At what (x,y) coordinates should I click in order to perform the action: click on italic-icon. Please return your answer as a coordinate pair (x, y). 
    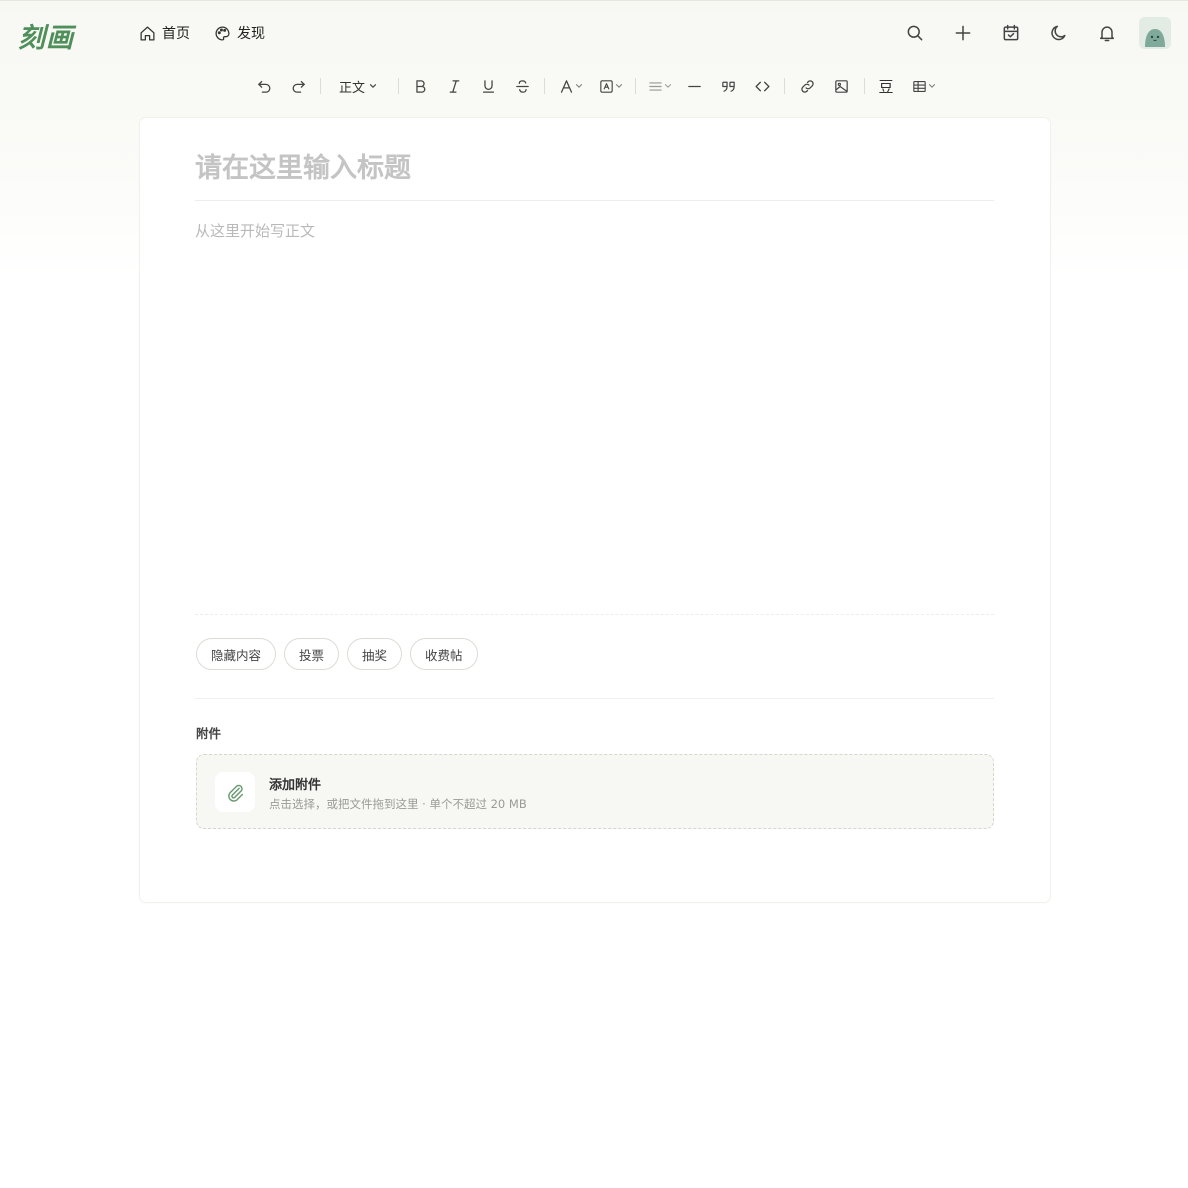
    Looking at the image, I should click on (454, 86).